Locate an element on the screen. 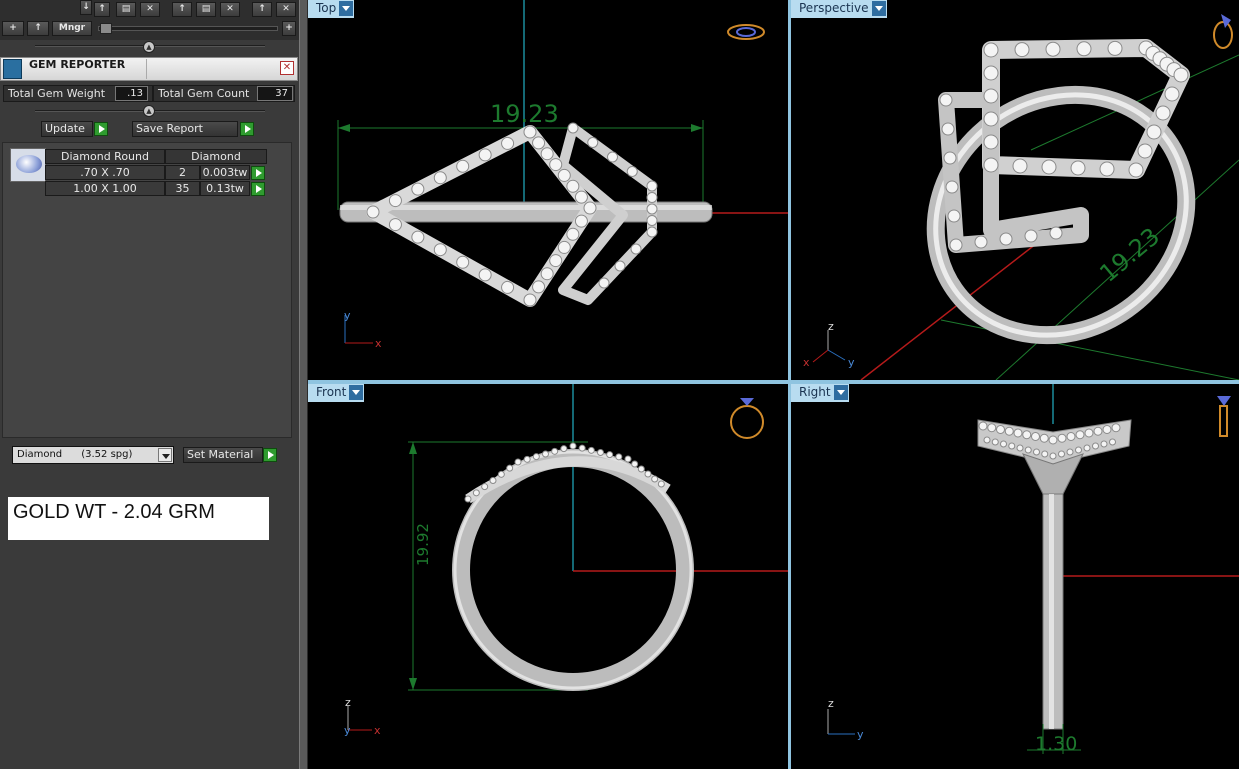  viewport-label-text: Right is located at coordinates (815, 392).